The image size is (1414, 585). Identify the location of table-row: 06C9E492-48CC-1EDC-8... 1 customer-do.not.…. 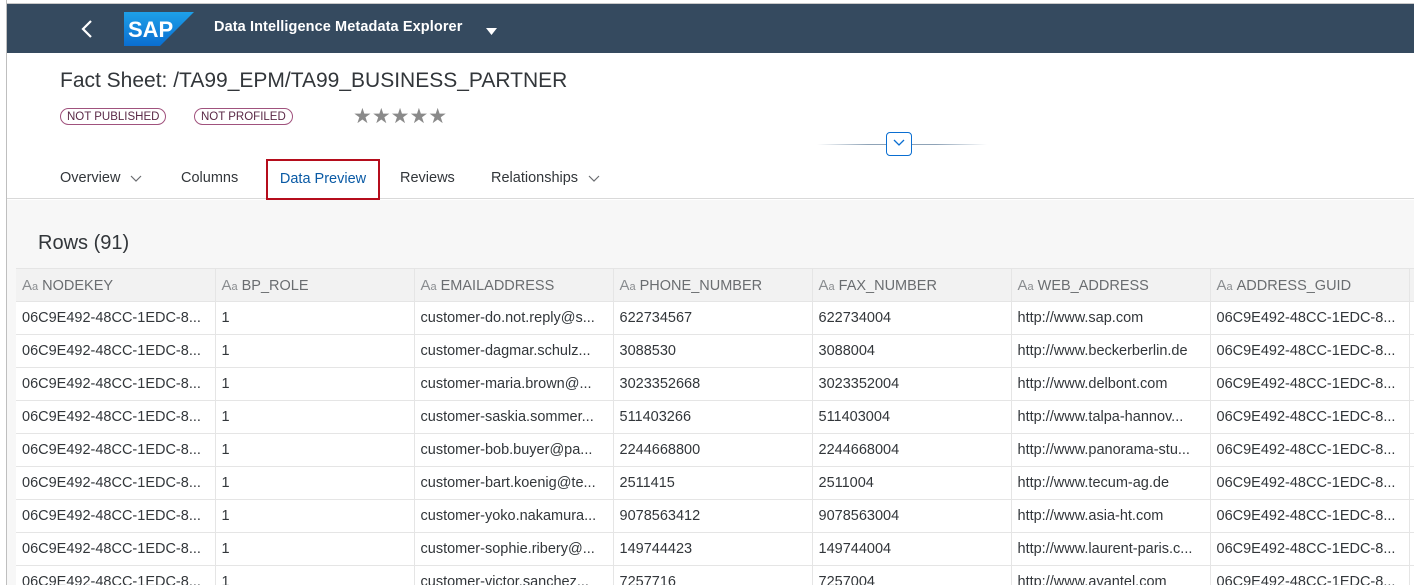
(715, 318).